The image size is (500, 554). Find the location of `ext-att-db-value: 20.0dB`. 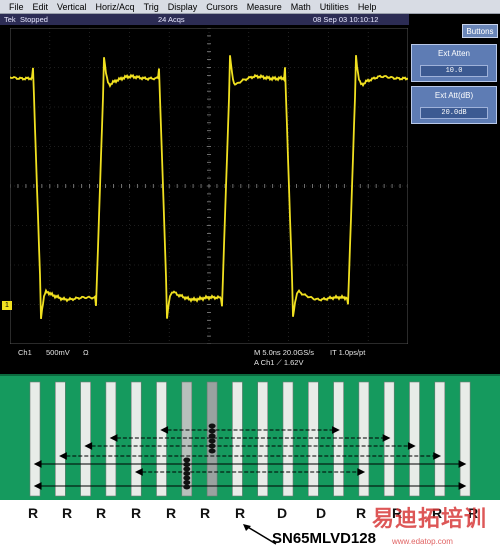

ext-att-db-value: 20.0dB is located at coordinates (454, 113).